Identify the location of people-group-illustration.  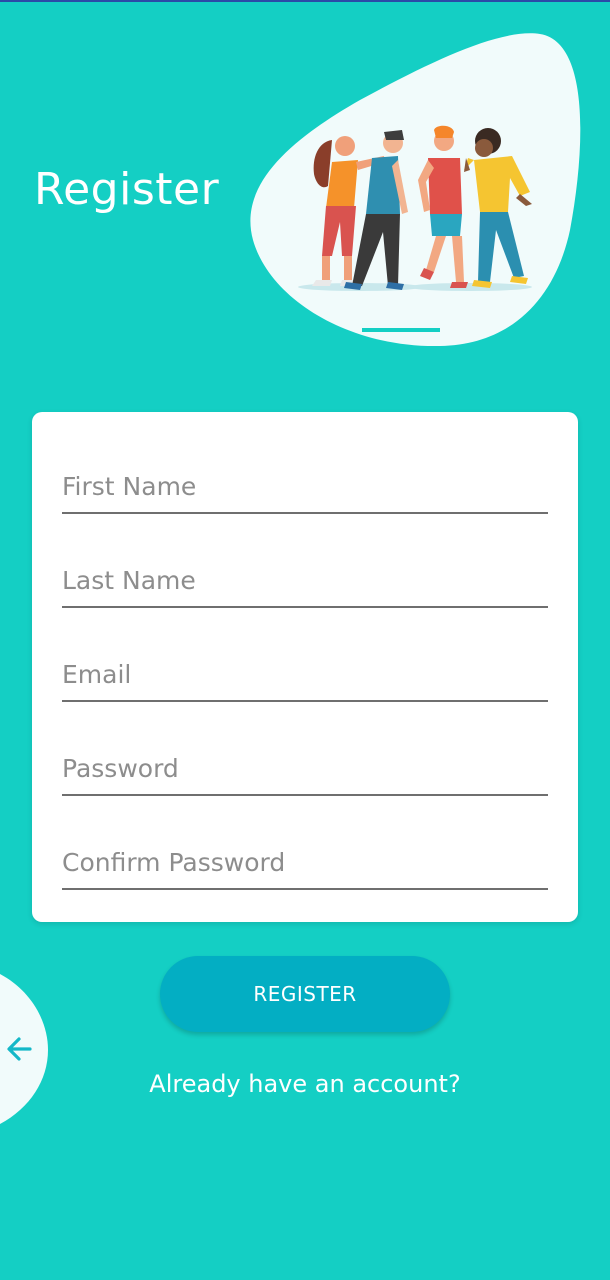
(415, 190).